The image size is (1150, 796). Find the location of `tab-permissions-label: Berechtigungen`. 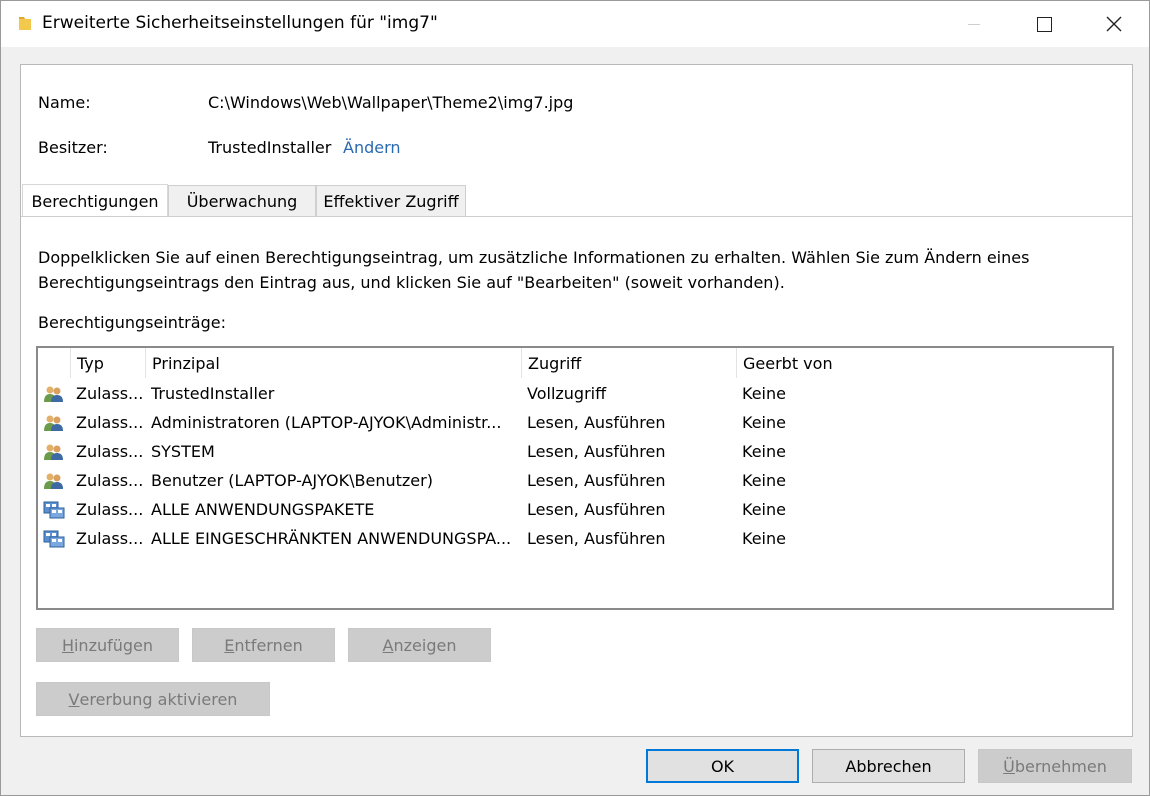

tab-permissions-label: Berechtigungen is located at coordinates (95, 201).